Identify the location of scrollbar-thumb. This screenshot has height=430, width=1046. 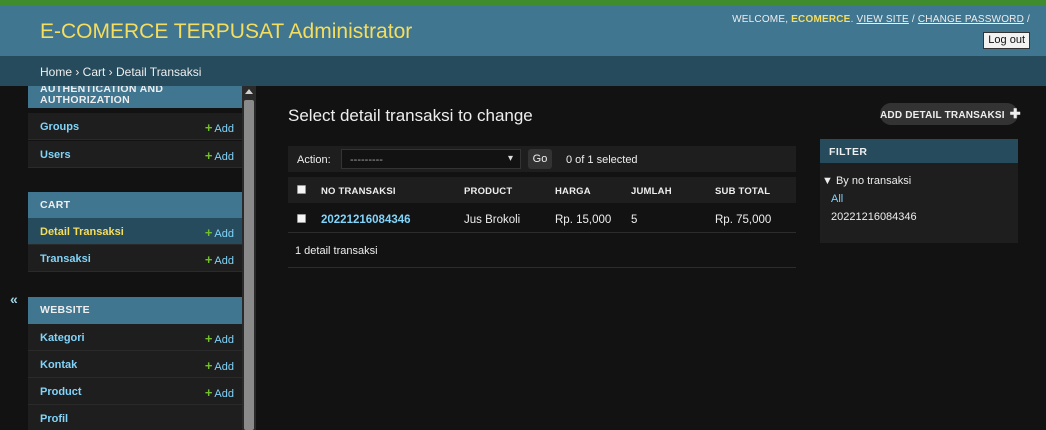
(249, 265).